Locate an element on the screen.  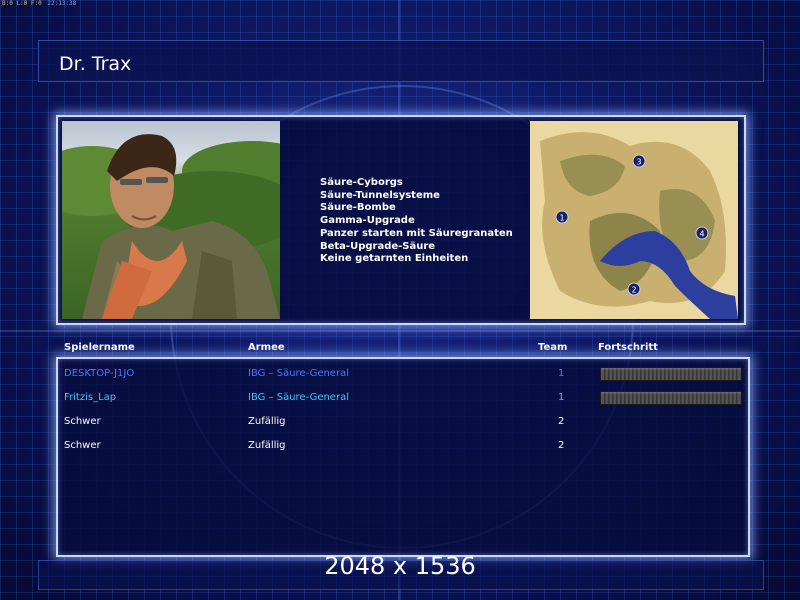
feature-item: Säure-Cyborgs is located at coordinates (361, 182).